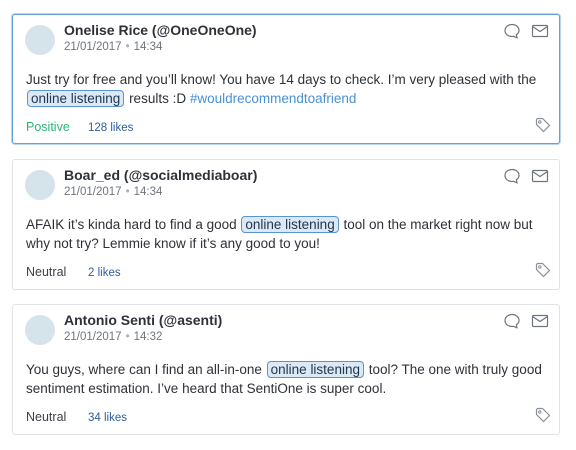  I want to click on author-name: Onelise Rice (@OneOneOne), so click(160, 30).